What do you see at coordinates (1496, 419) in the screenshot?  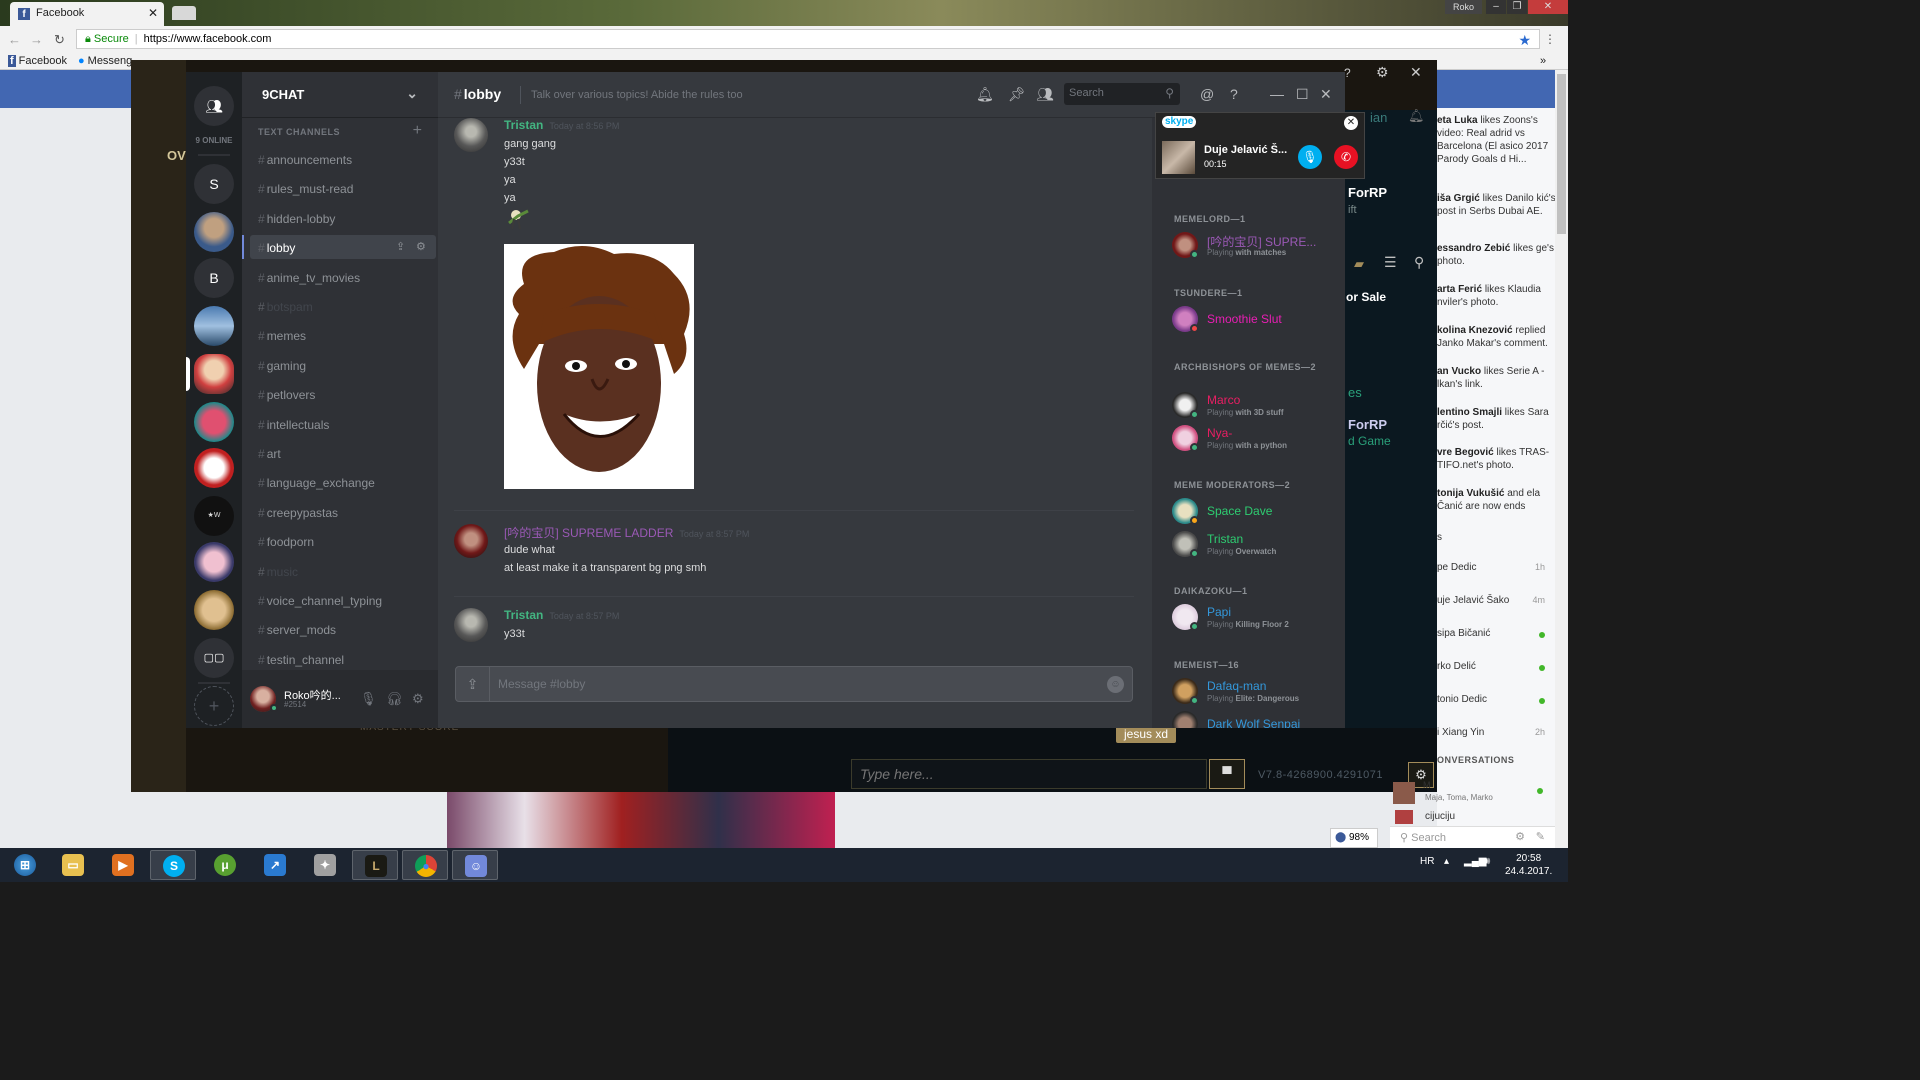 I see `ticker-item: lentino Smajli likes Sara rčić's post.` at bounding box center [1496, 419].